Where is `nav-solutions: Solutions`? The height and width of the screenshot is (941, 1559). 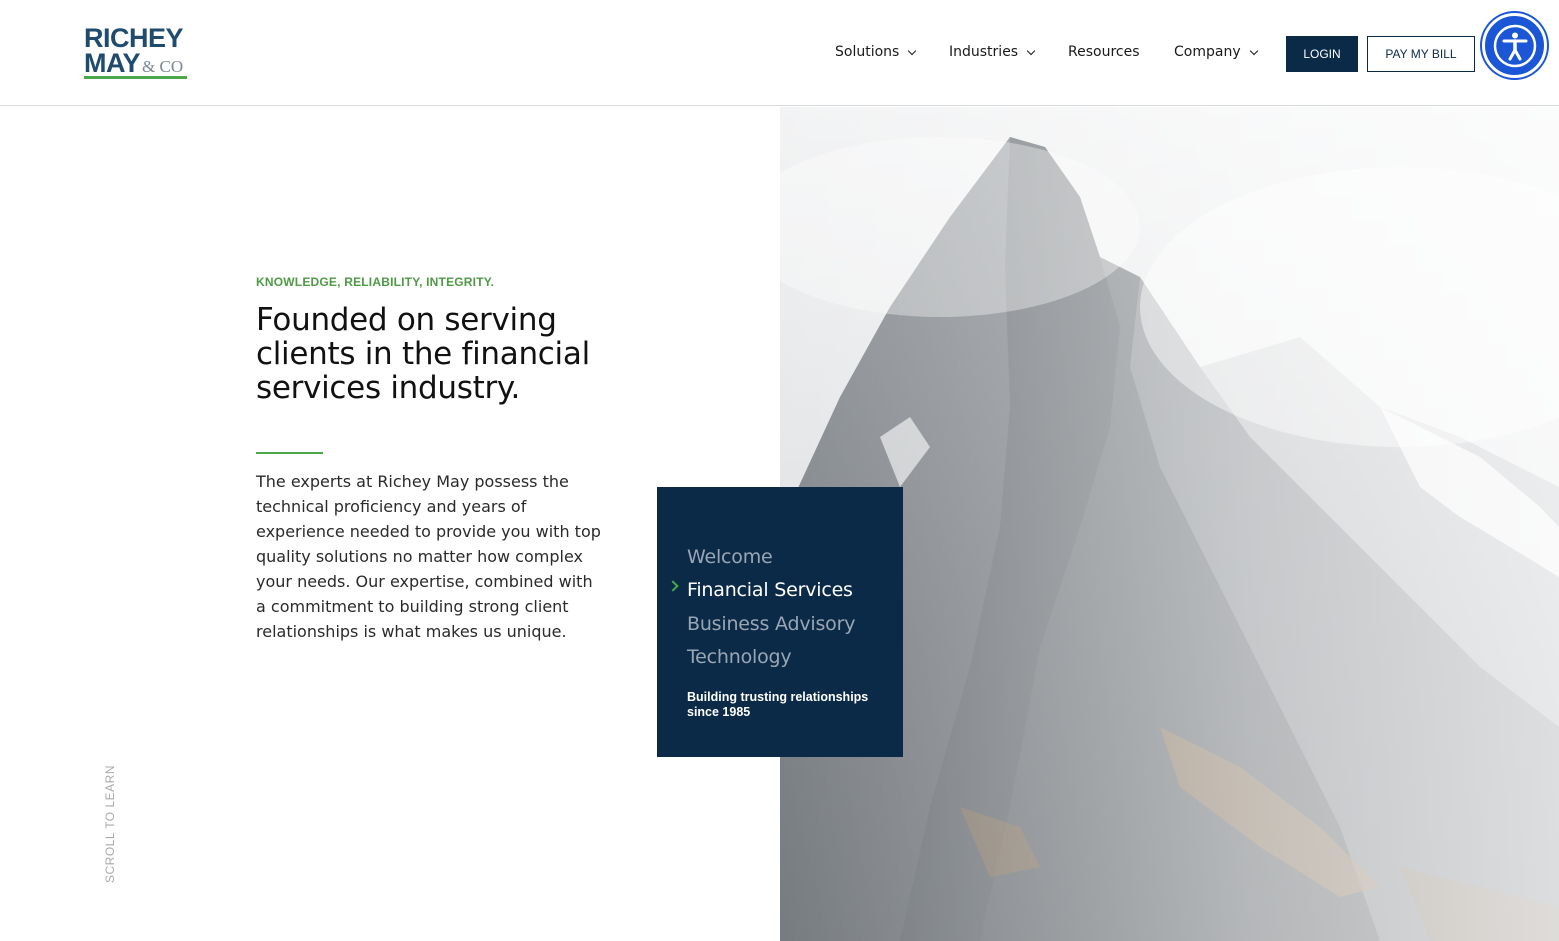 nav-solutions: Solutions is located at coordinates (876, 52).